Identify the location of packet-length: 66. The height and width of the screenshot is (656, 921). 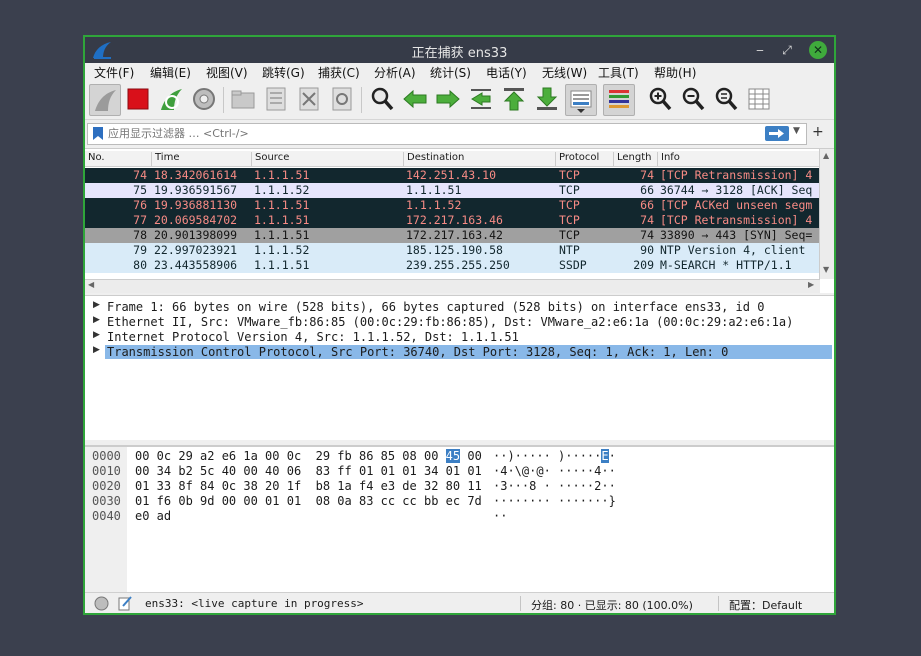
(647, 190).